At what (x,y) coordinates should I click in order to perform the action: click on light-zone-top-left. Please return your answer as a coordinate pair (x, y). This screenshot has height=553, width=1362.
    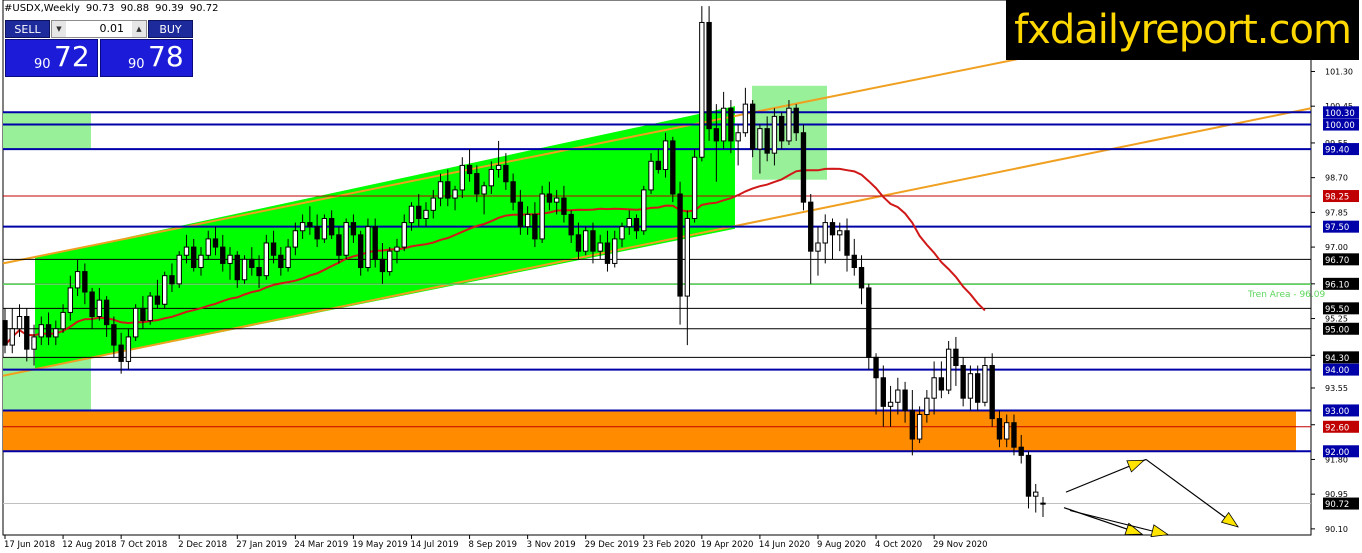
    Looking at the image, I should click on (47, 131).